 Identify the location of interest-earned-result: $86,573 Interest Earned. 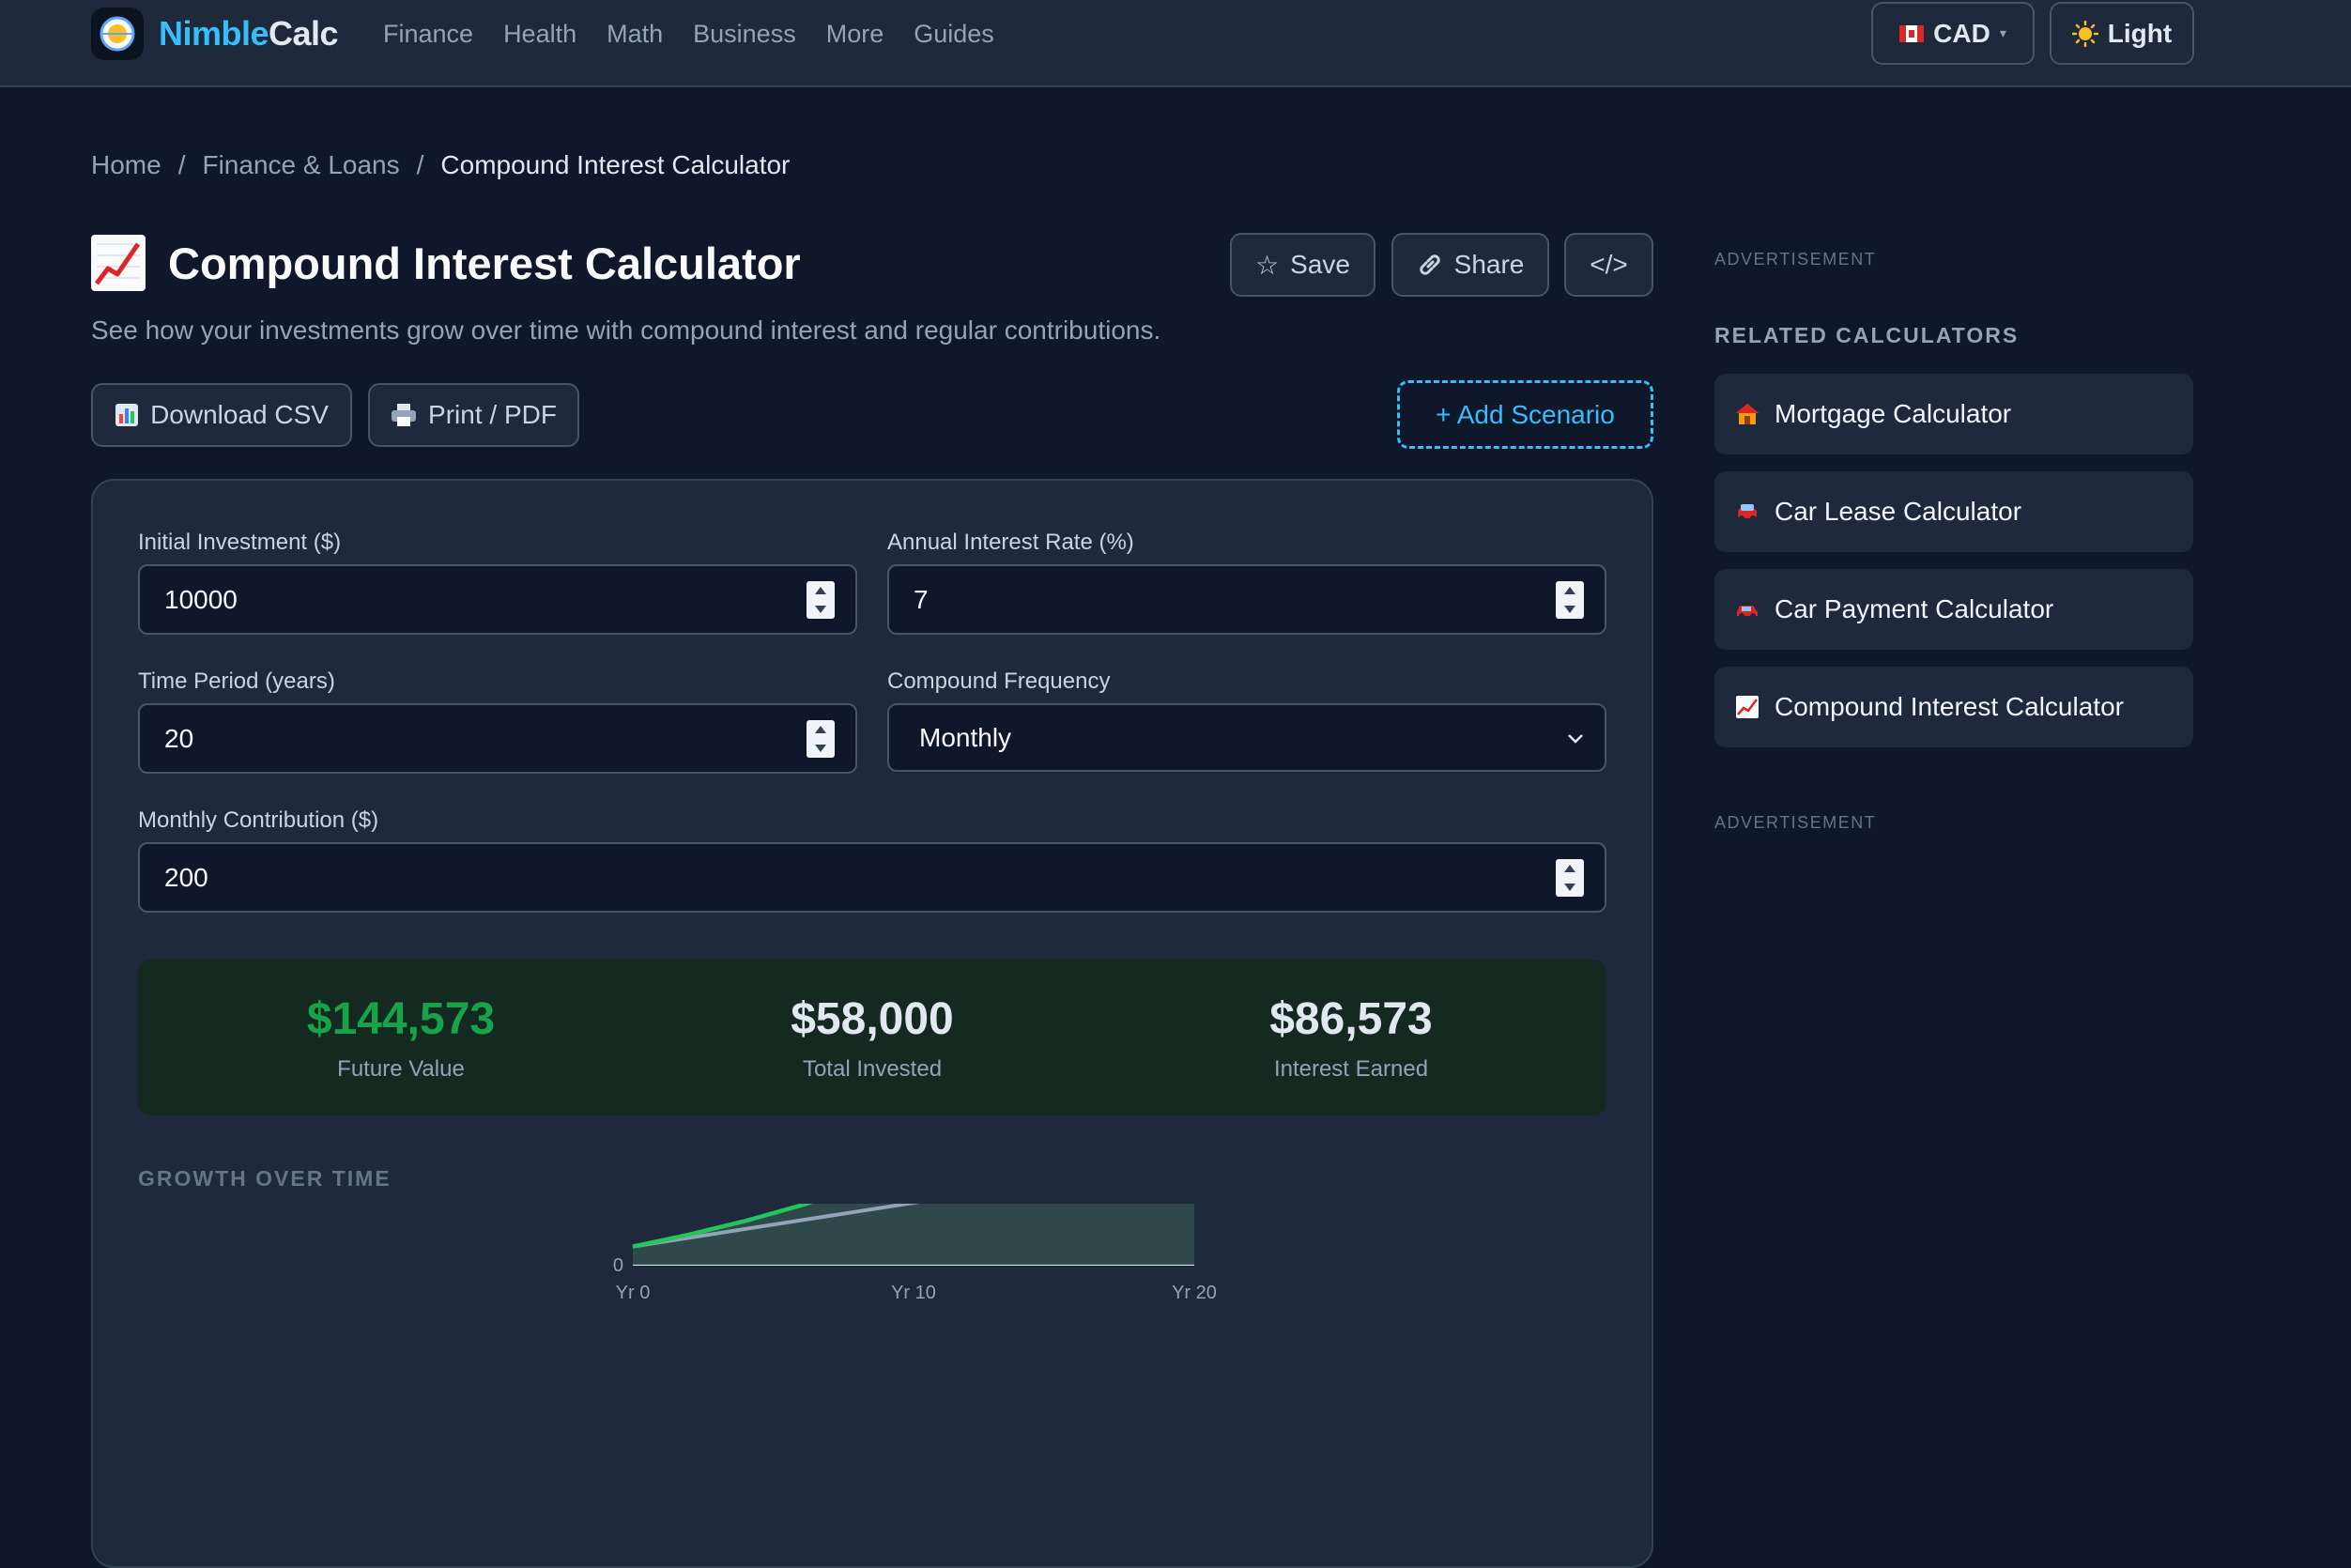
(1351, 1038).